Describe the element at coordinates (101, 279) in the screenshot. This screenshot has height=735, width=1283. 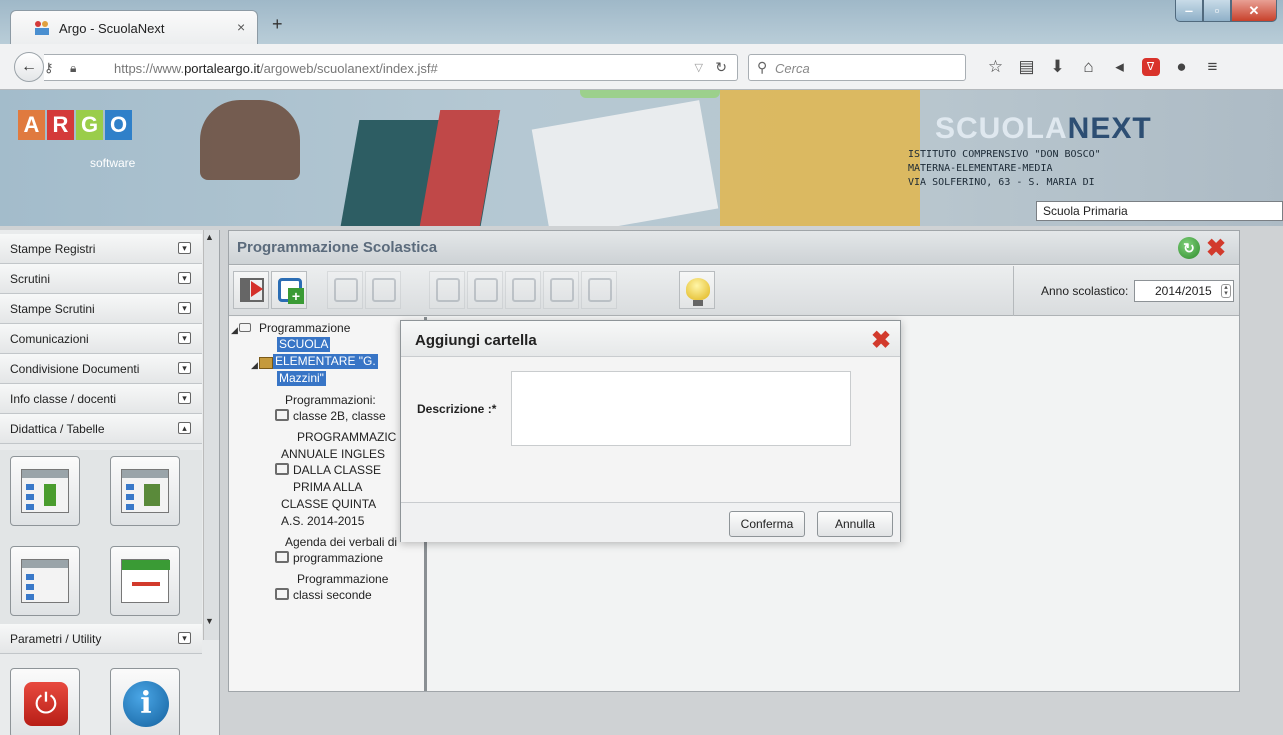
I see `sidebar-item-scrutini: Scrutini ▾` at that location.